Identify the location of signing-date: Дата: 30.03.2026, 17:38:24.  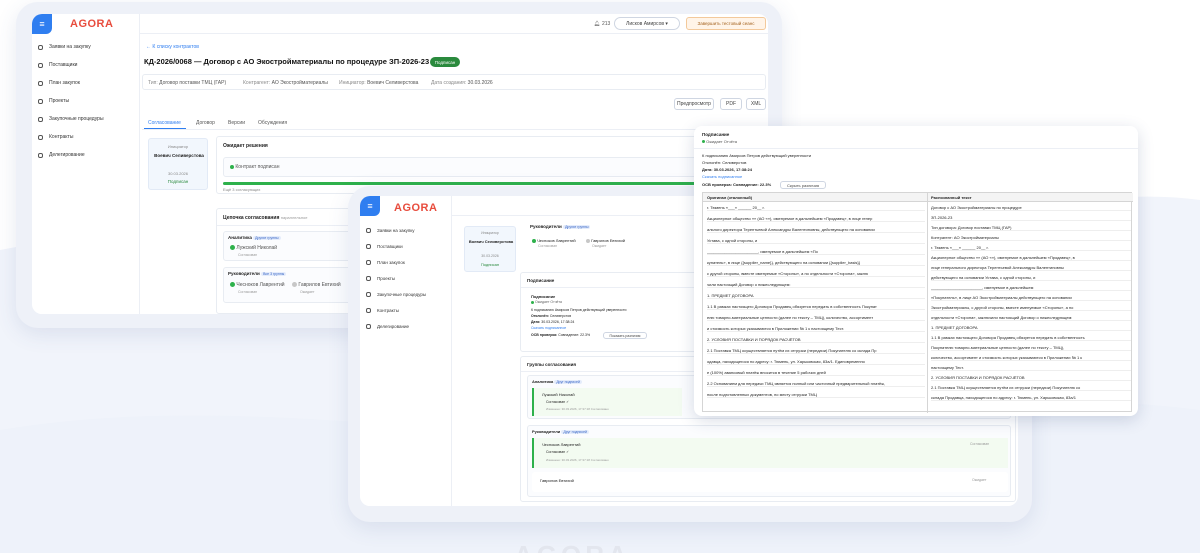
(553, 322).